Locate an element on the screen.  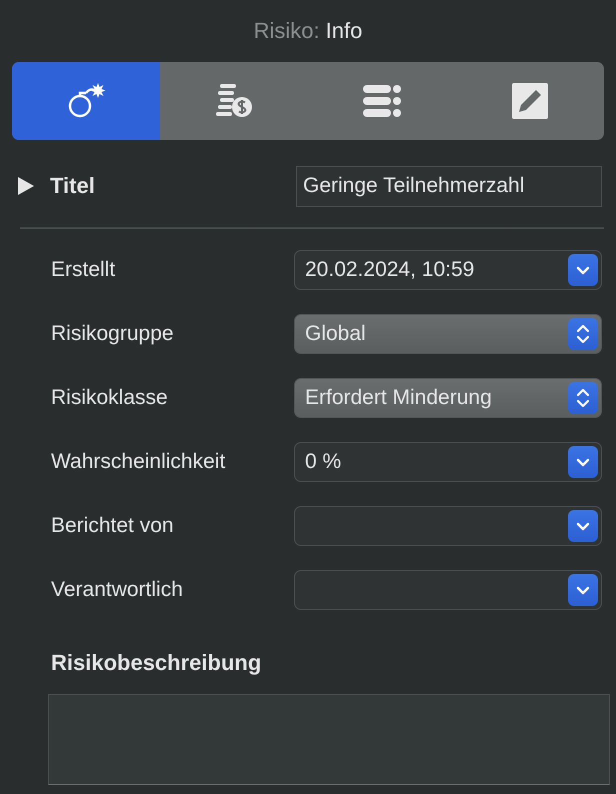
edit-icon is located at coordinates (530, 101).